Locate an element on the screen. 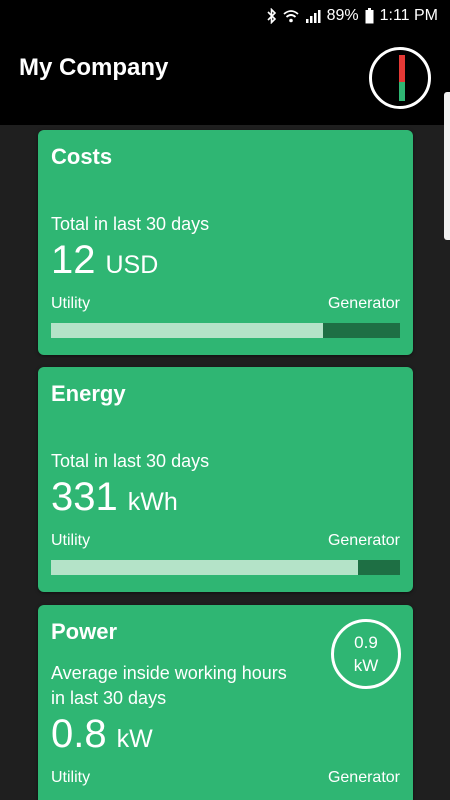 The image size is (450, 800). card-title: Power is located at coordinates (84, 631).